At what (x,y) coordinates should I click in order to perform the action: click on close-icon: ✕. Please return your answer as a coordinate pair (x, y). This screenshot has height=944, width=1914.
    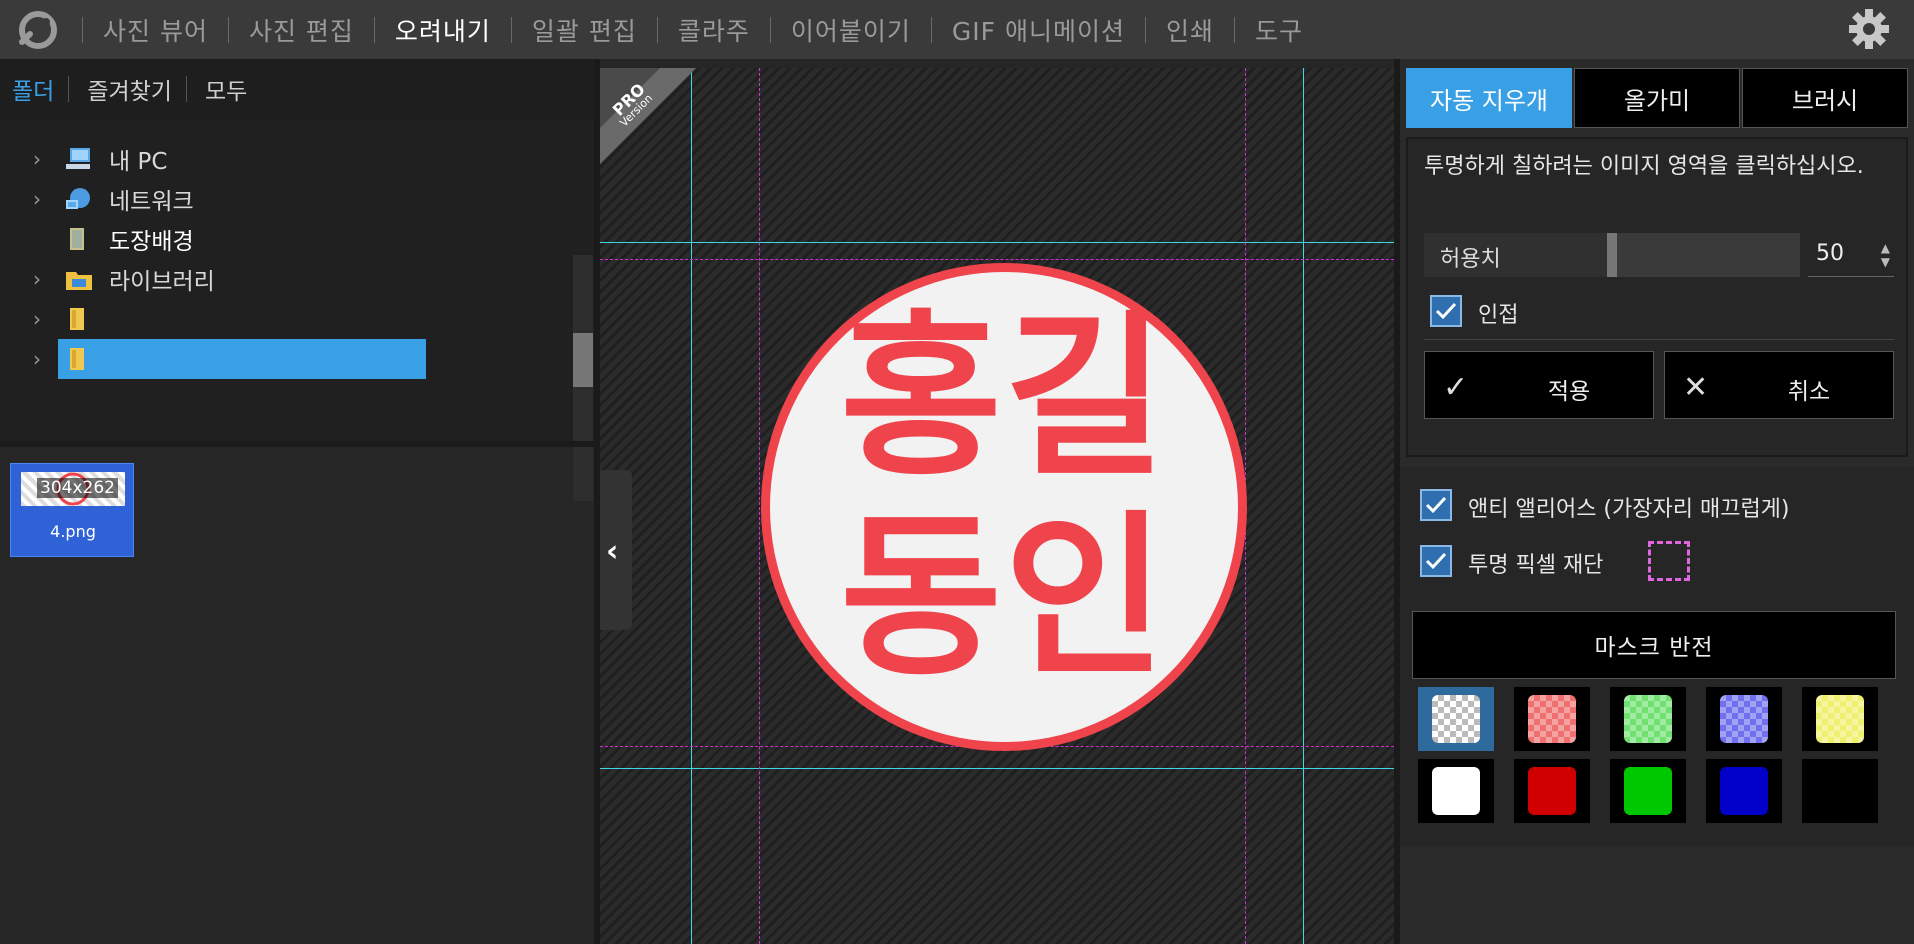
    Looking at the image, I should click on (1696, 387).